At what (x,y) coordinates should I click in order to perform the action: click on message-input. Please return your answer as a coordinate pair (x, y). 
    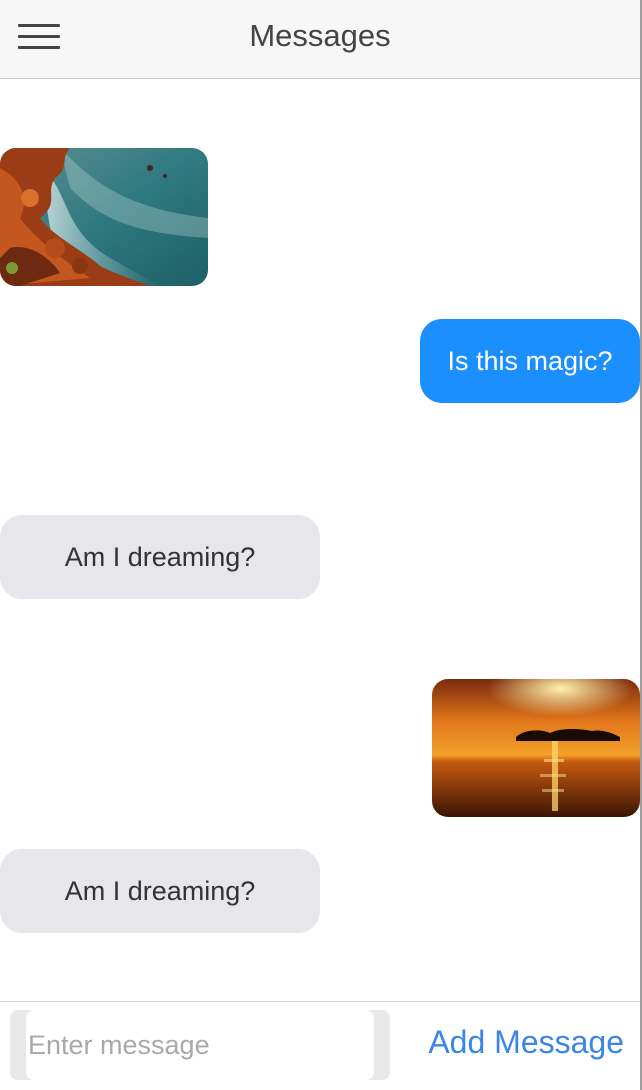
    Looking at the image, I should click on (200, 1045).